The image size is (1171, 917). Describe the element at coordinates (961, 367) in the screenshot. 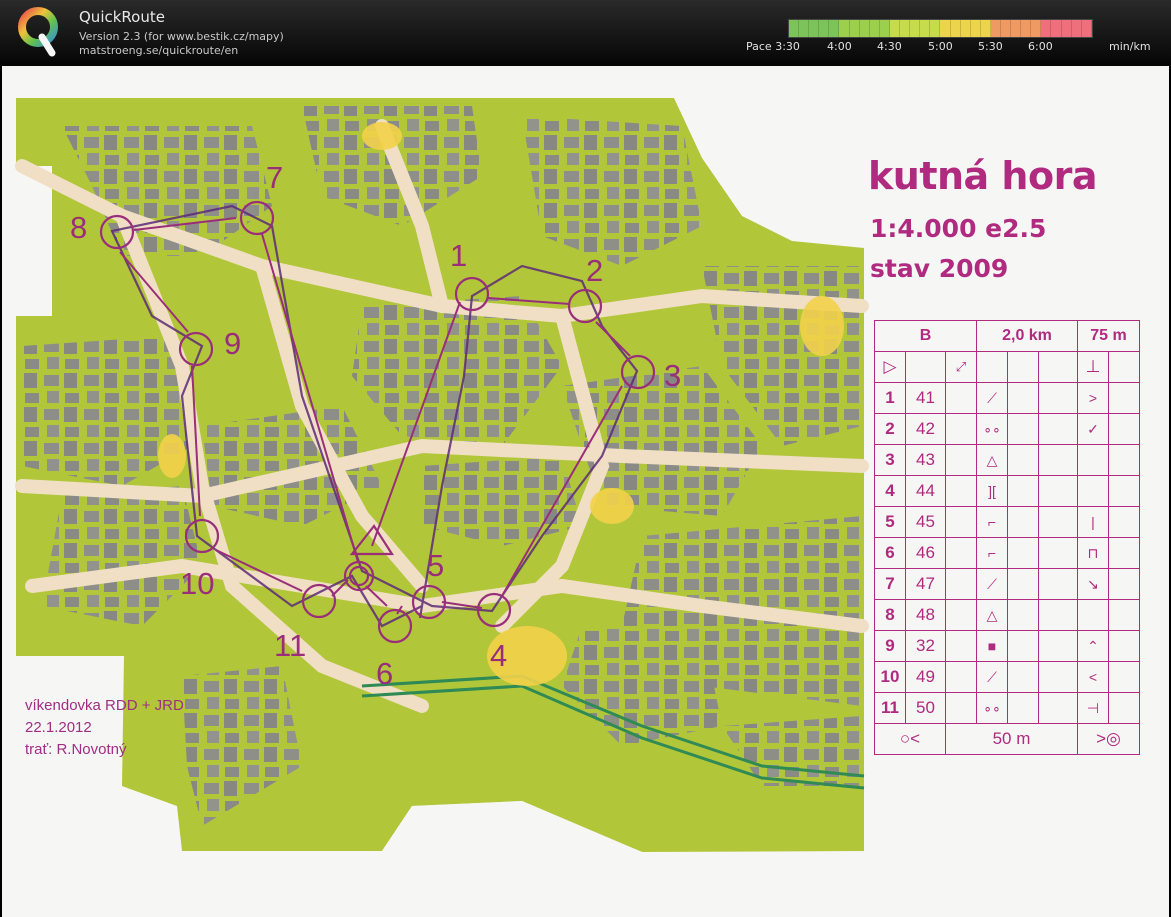

I see `start-feature-icon: ⤢` at that location.